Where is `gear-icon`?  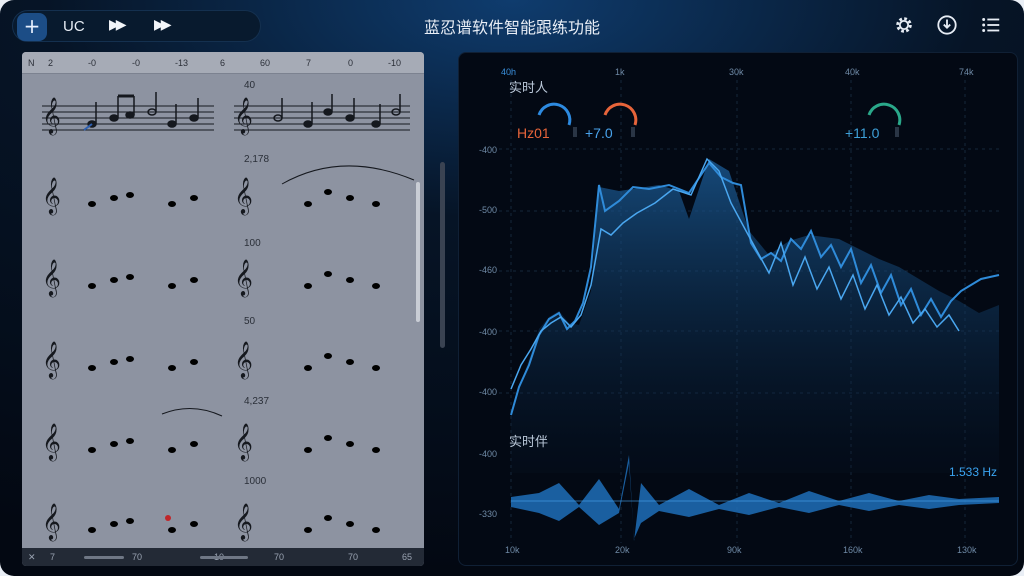 gear-icon is located at coordinates (904, 25).